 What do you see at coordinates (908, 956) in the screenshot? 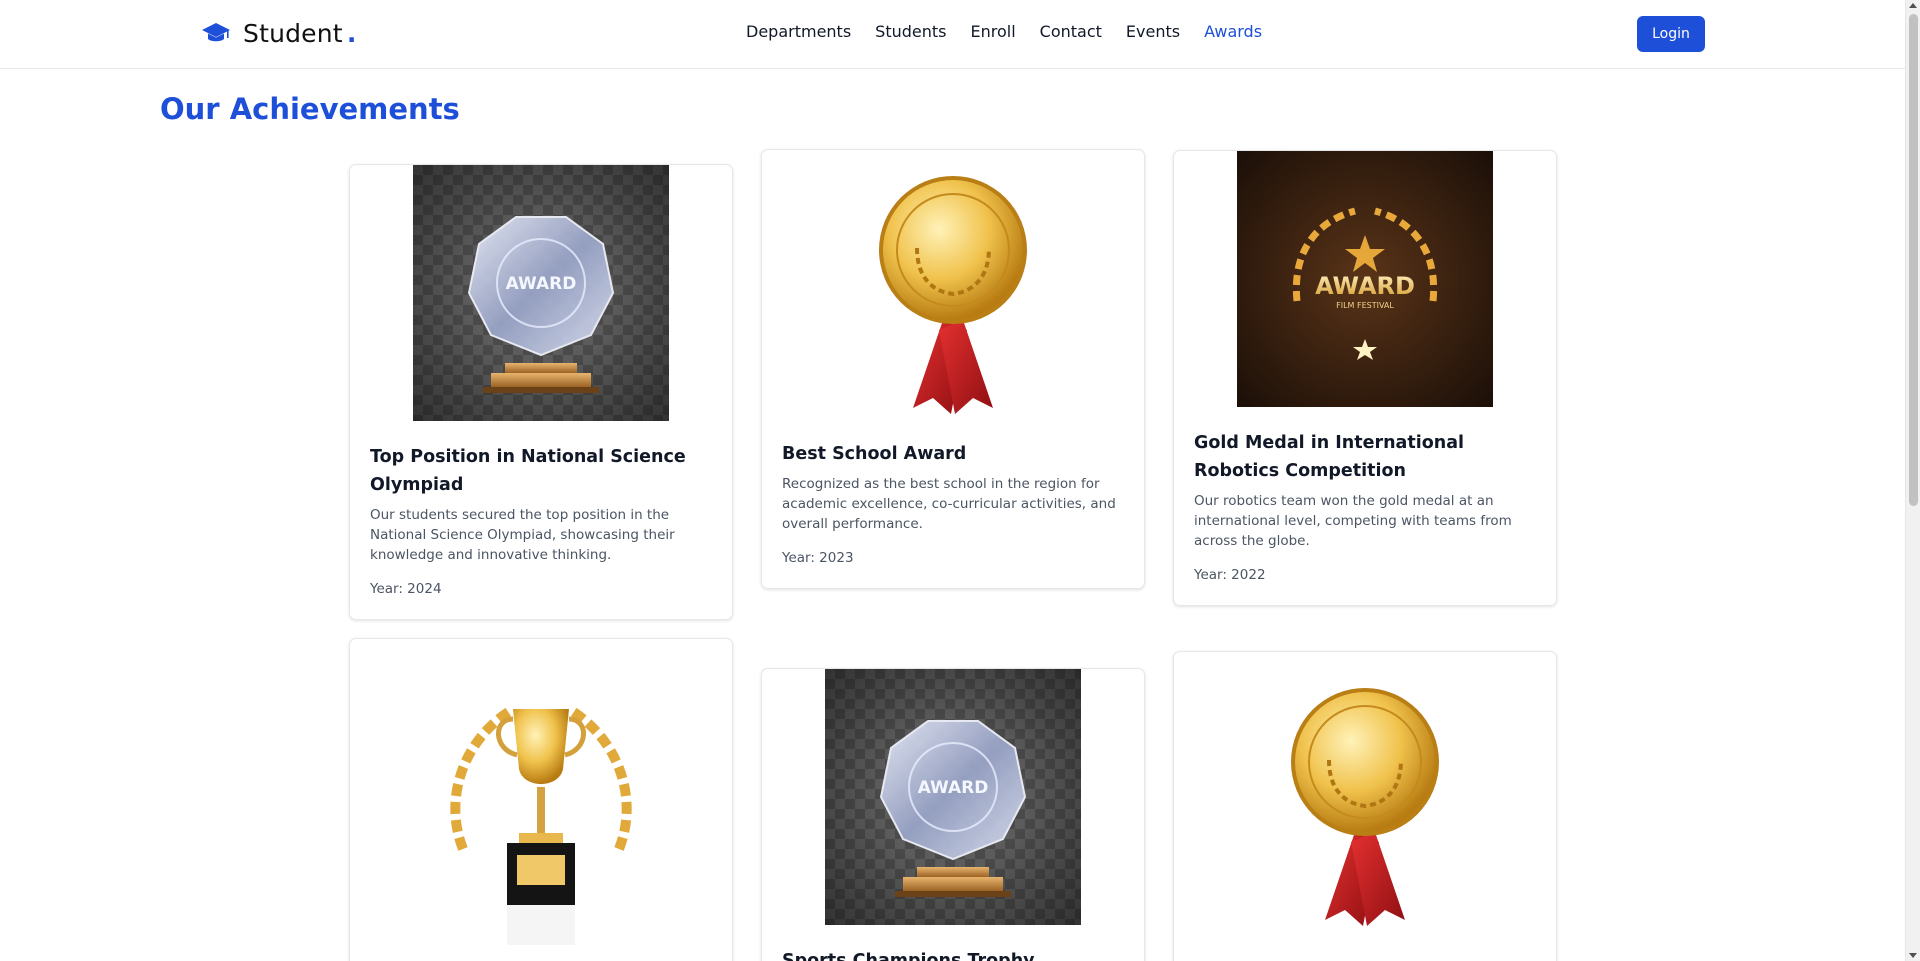
I see `card-title: Sports Champions Trophy` at bounding box center [908, 956].